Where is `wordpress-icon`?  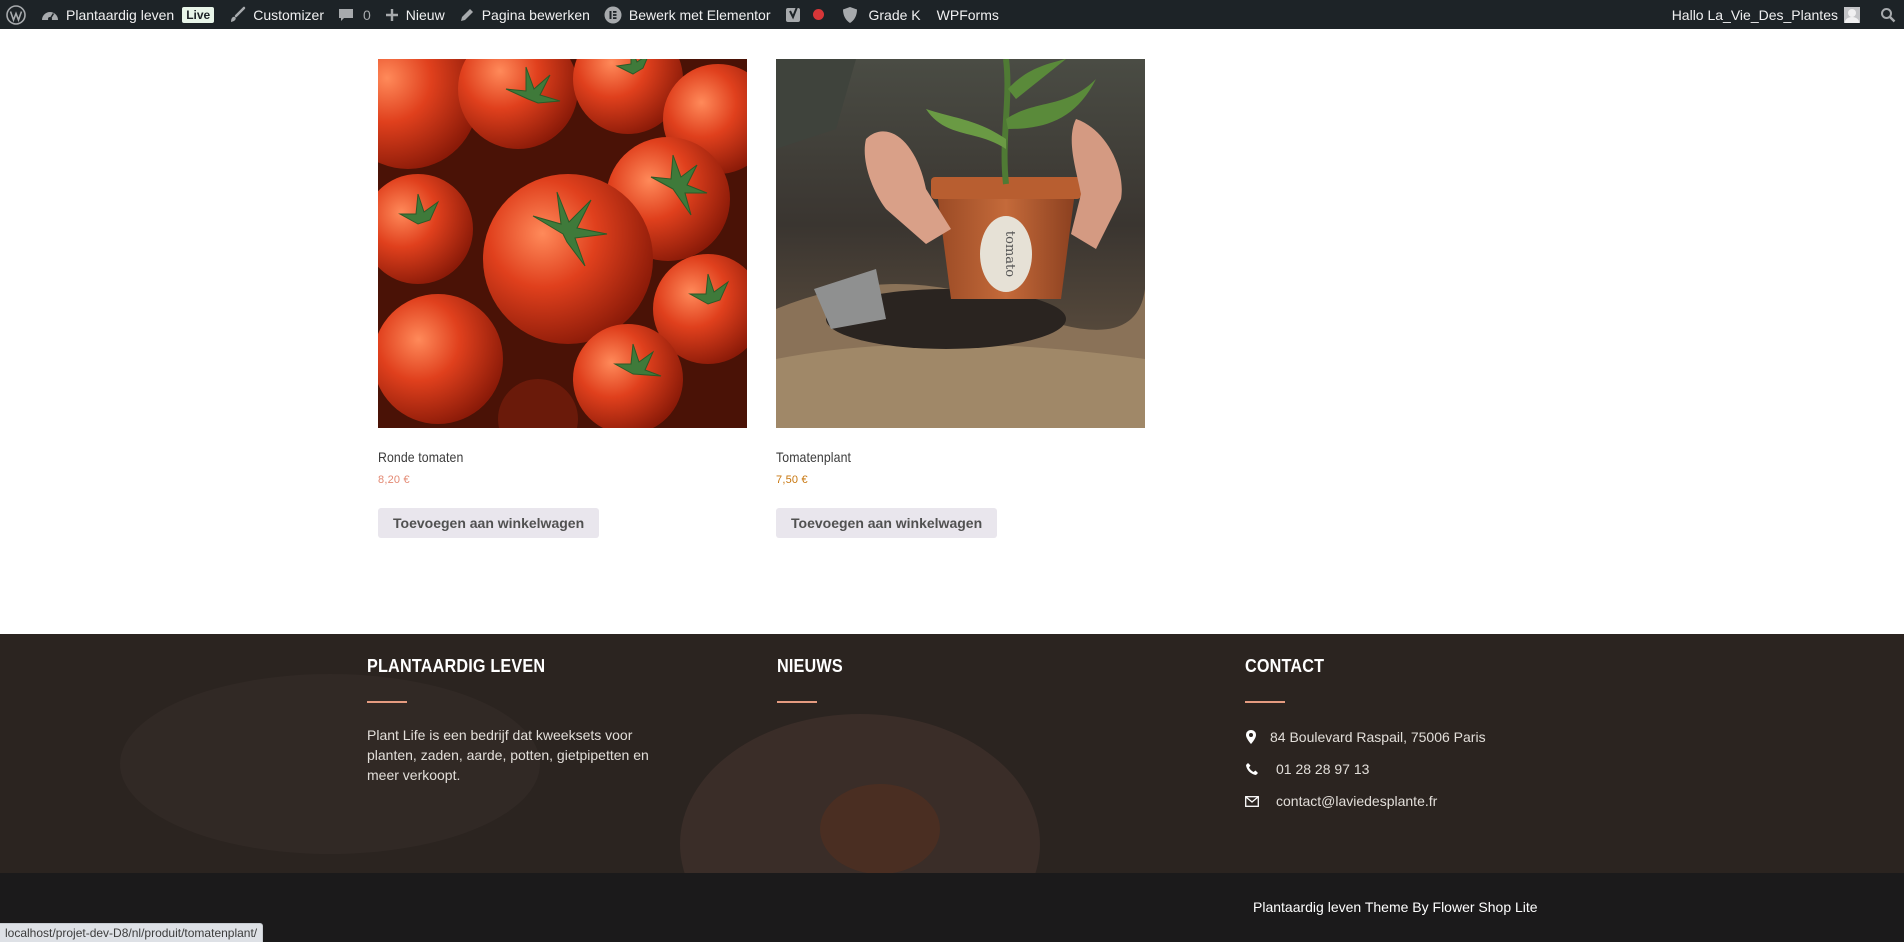 wordpress-icon is located at coordinates (16, 14).